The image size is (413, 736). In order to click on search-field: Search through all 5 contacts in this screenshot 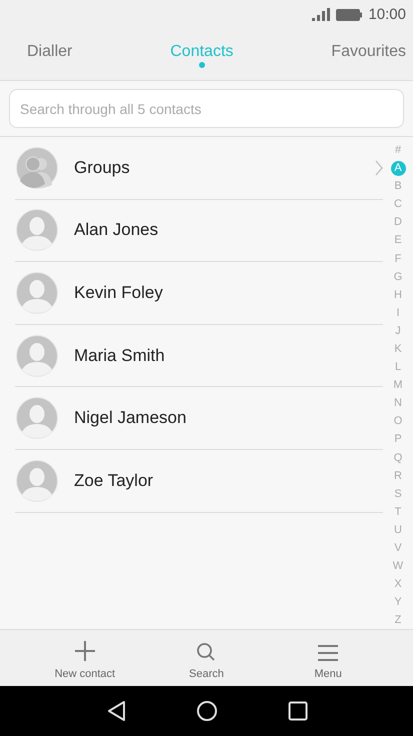, I will do `click(206, 108)`.